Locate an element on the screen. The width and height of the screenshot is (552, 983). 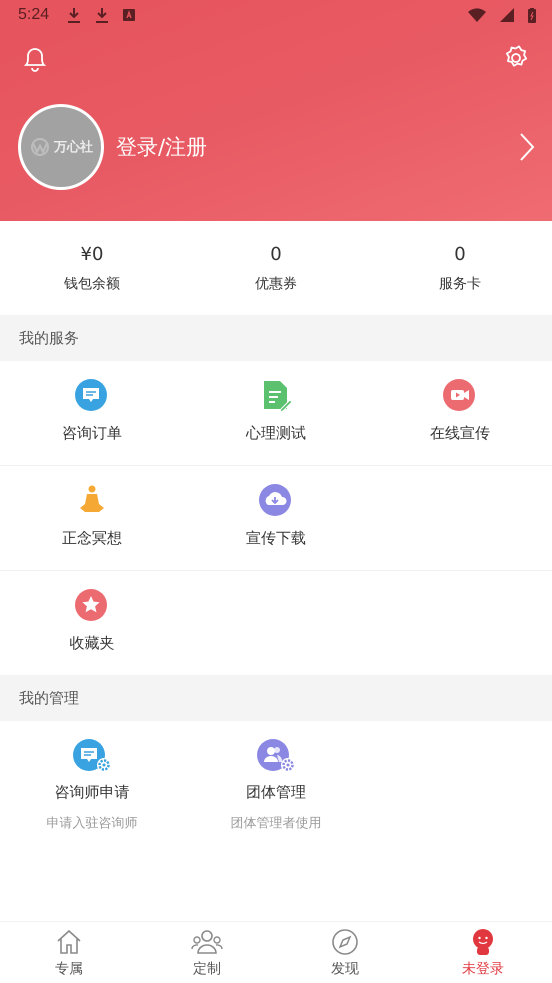
app-notification-icon is located at coordinates (129, 15).